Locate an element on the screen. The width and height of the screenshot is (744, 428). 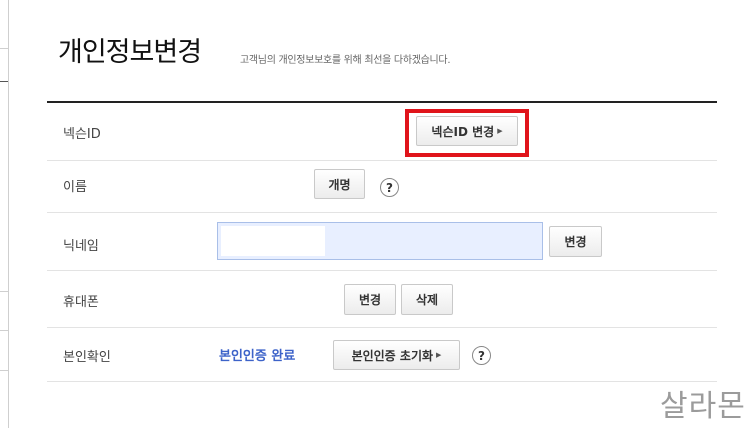
reset-verification-button: 본인인증 초기화 ▶ is located at coordinates (396, 355).